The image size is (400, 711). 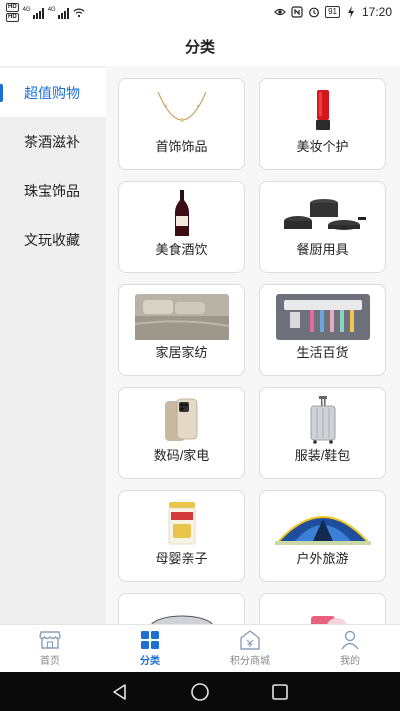 I want to click on wifi-icon, so click(x=79, y=12).